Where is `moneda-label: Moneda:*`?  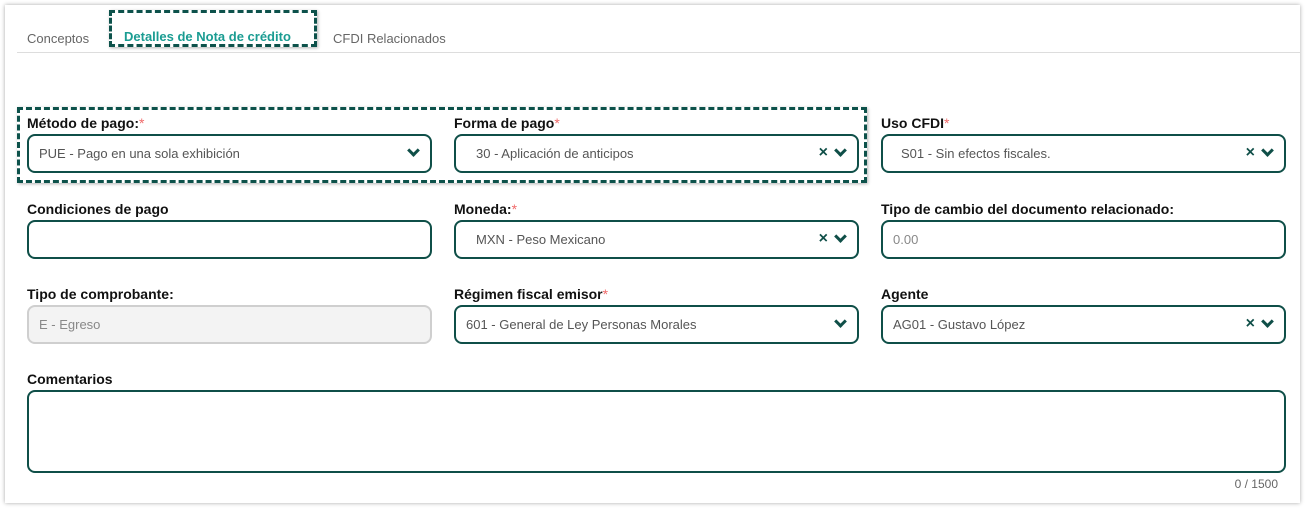
moneda-label: Moneda:* is located at coordinates (486, 209).